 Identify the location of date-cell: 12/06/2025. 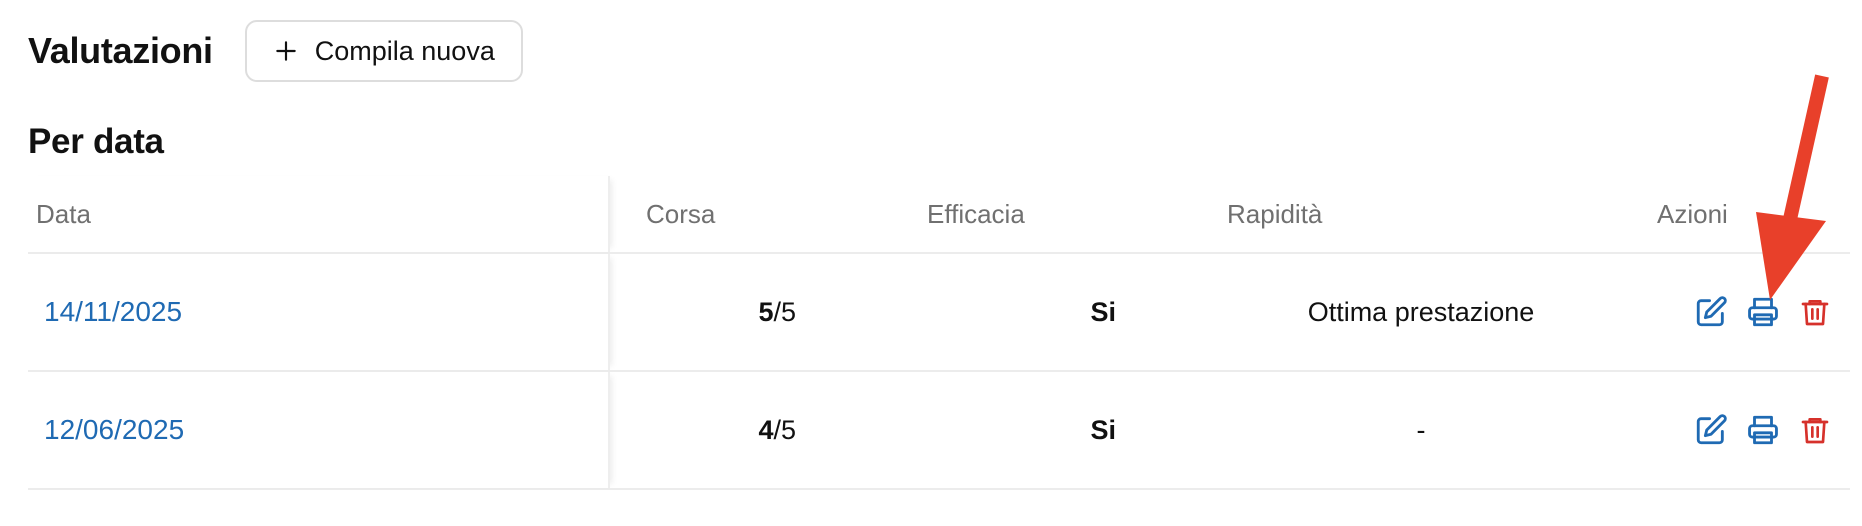
(319, 430).